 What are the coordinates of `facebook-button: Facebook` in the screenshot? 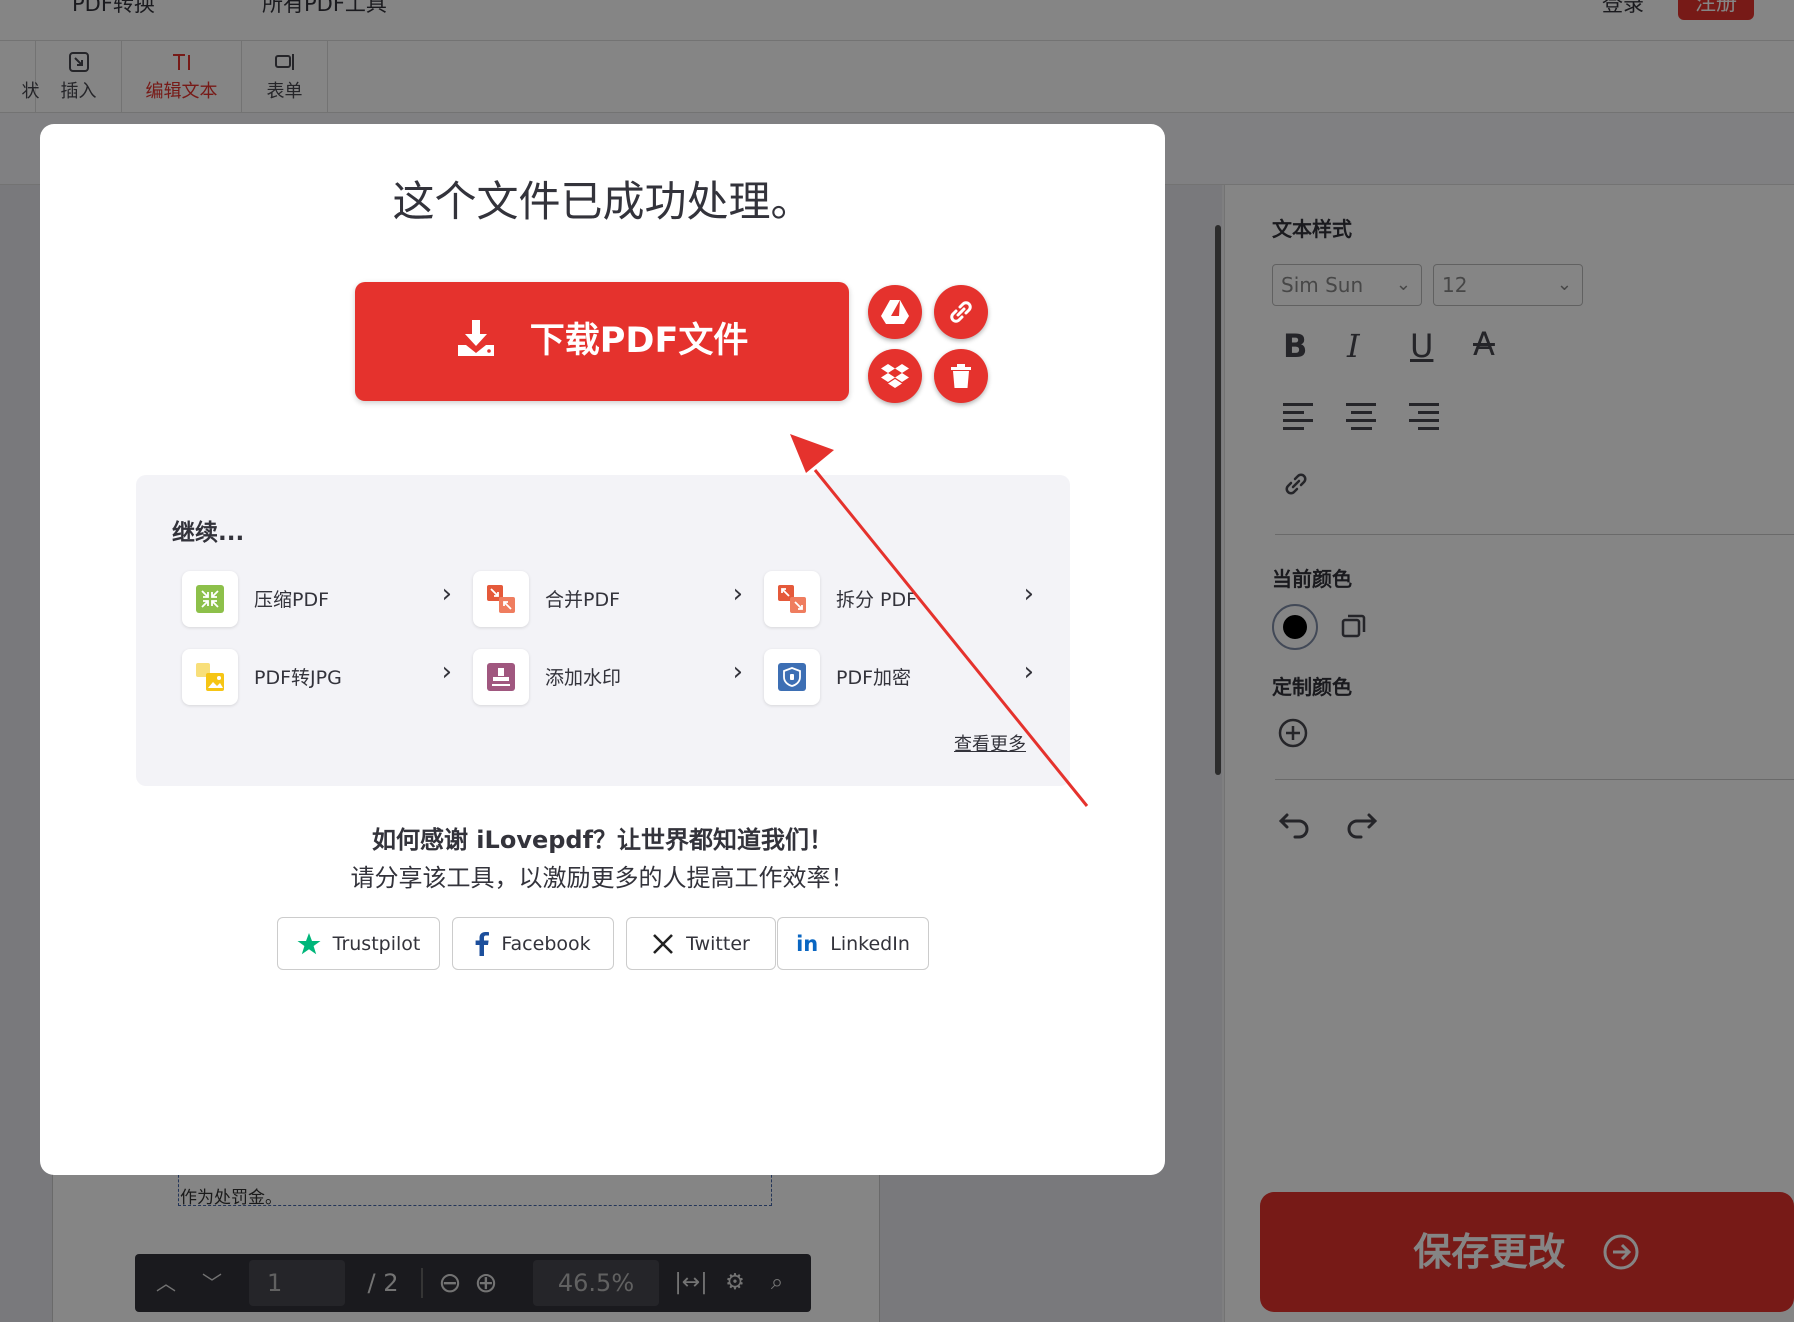 It's located at (533, 943).